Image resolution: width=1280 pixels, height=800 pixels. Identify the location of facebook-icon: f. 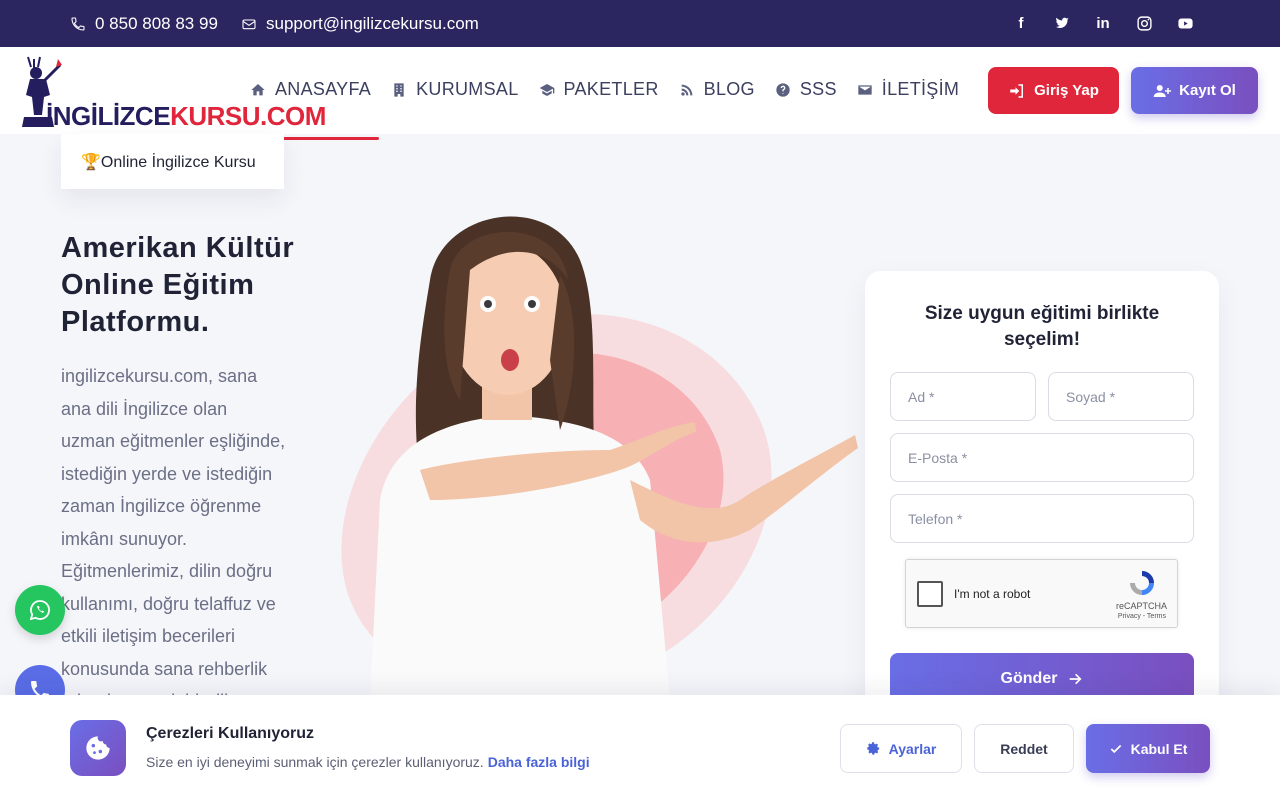
(1021, 23).